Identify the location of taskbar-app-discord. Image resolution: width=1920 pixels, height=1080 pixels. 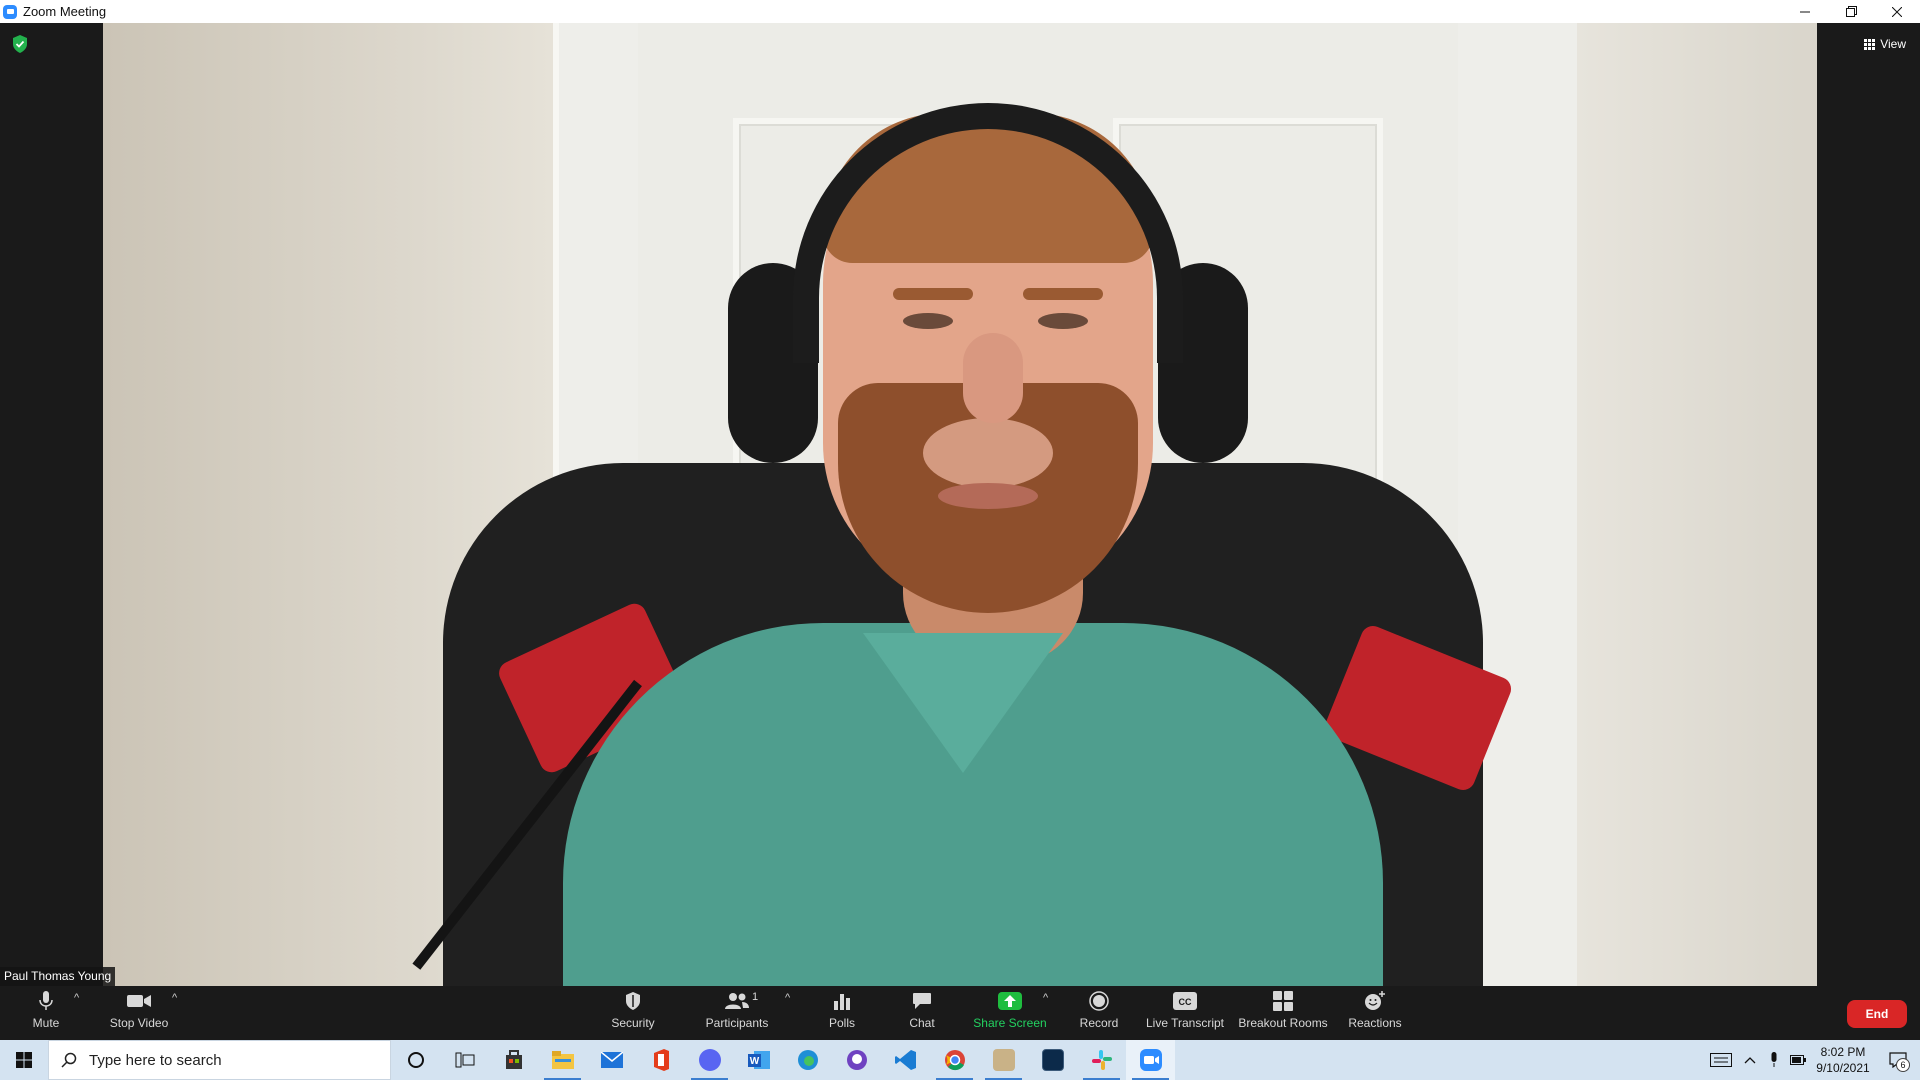
(709, 1060).